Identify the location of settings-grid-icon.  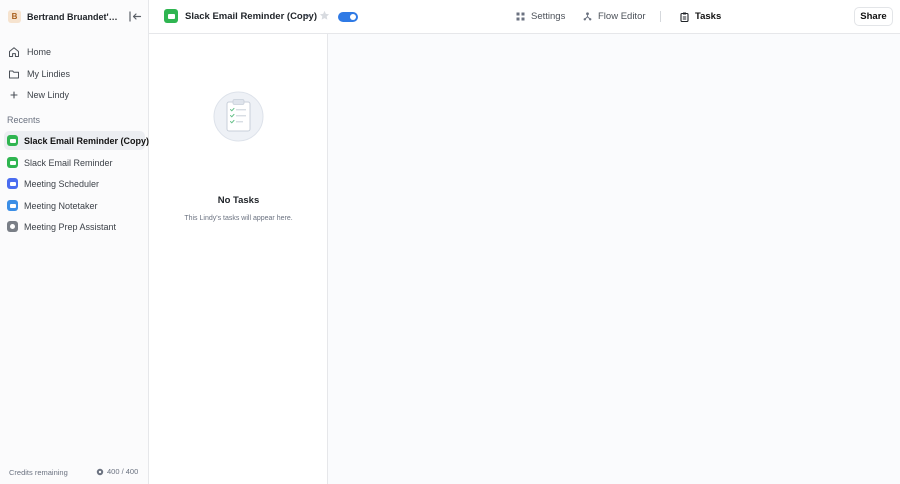
(520, 16).